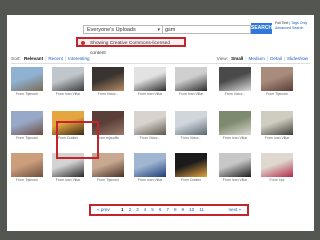 This screenshot has width=320, height=240. Describe the element at coordinates (130, 209) in the screenshot. I see `page-link-2: 2` at that location.